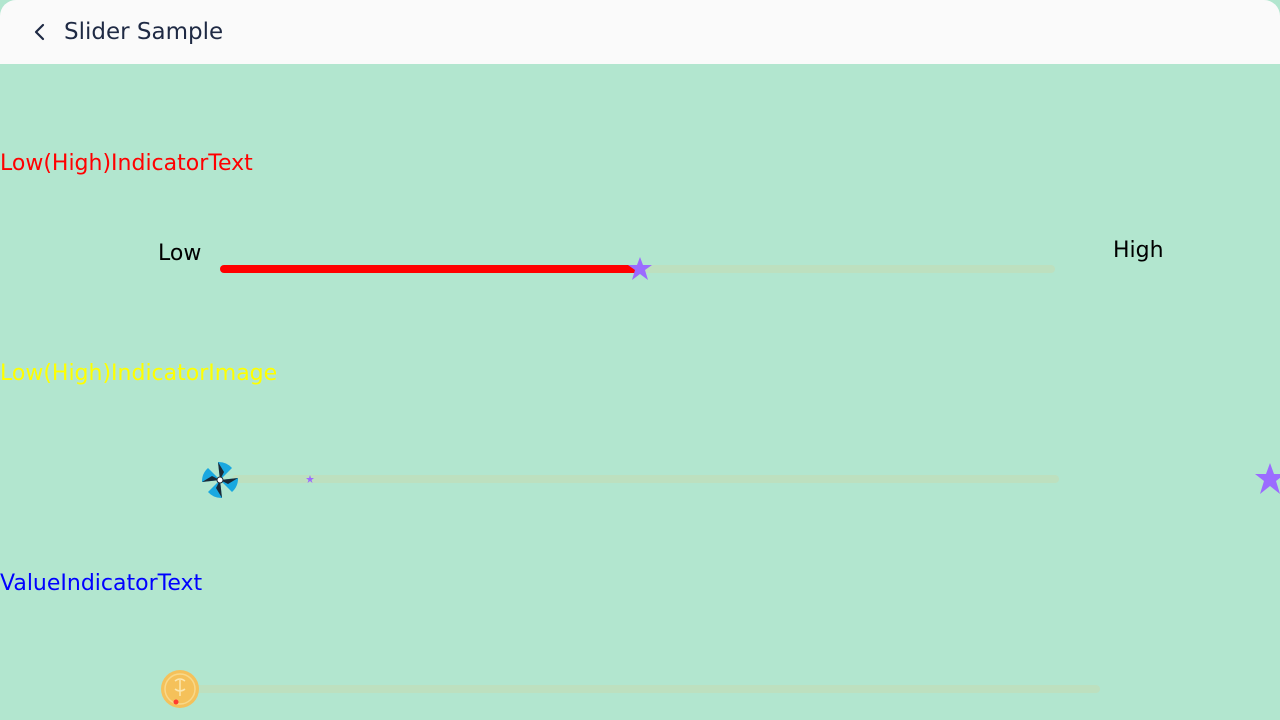 The width and height of the screenshot is (1280, 720). What do you see at coordinates (139, 373) in the screenshot?
I see `section-label-indicator-image: Low(High)IndicatorImage` at bounding box center [139, 373].